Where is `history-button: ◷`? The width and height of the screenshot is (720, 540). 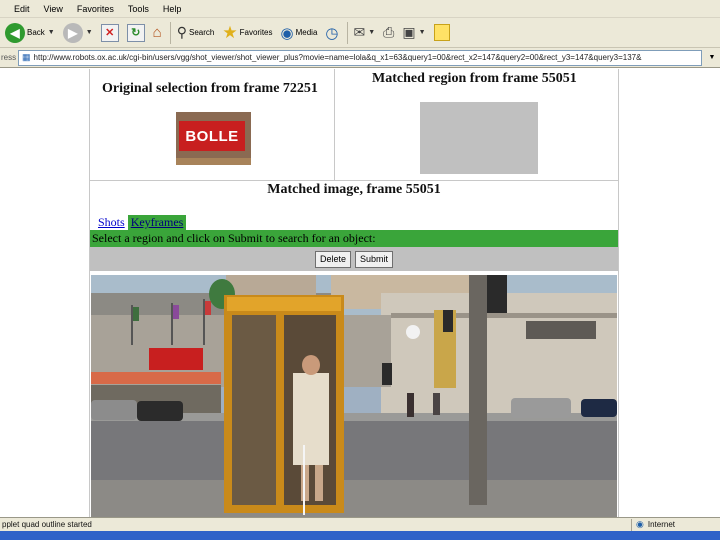 history-button: ◷ is located at coordinates (331, 33).